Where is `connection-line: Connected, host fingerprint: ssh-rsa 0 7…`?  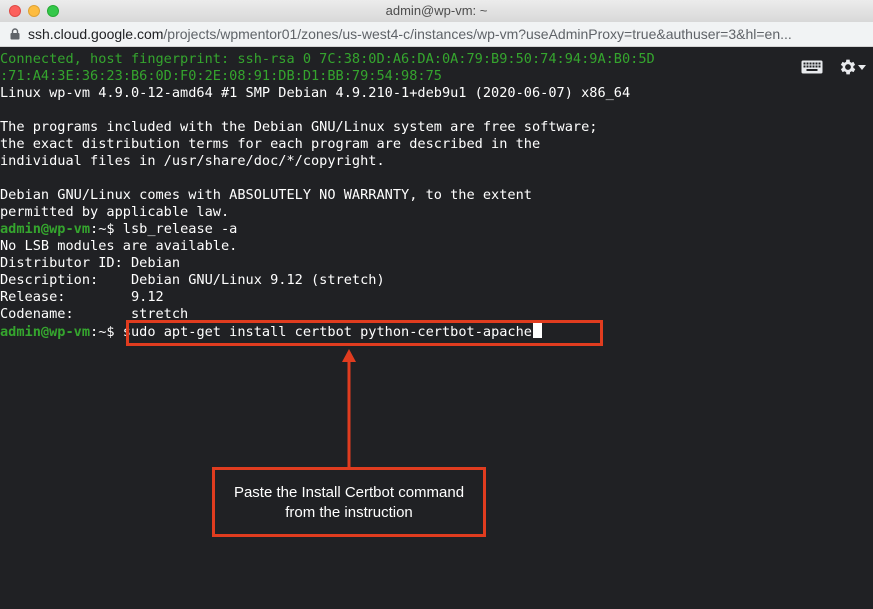 connection-line: Connected, host fingerprint: ssh-rsa 0 7… is located at coordinates (327, 59).